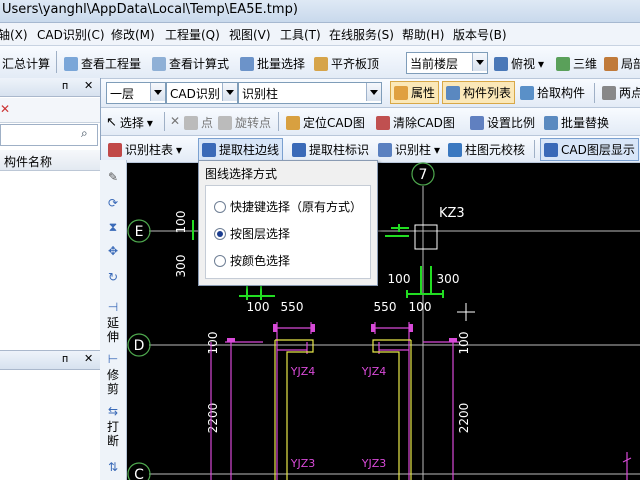  Describe the element at coordinates (453, 92) in the screenshot. I see `list-icon` at that location.